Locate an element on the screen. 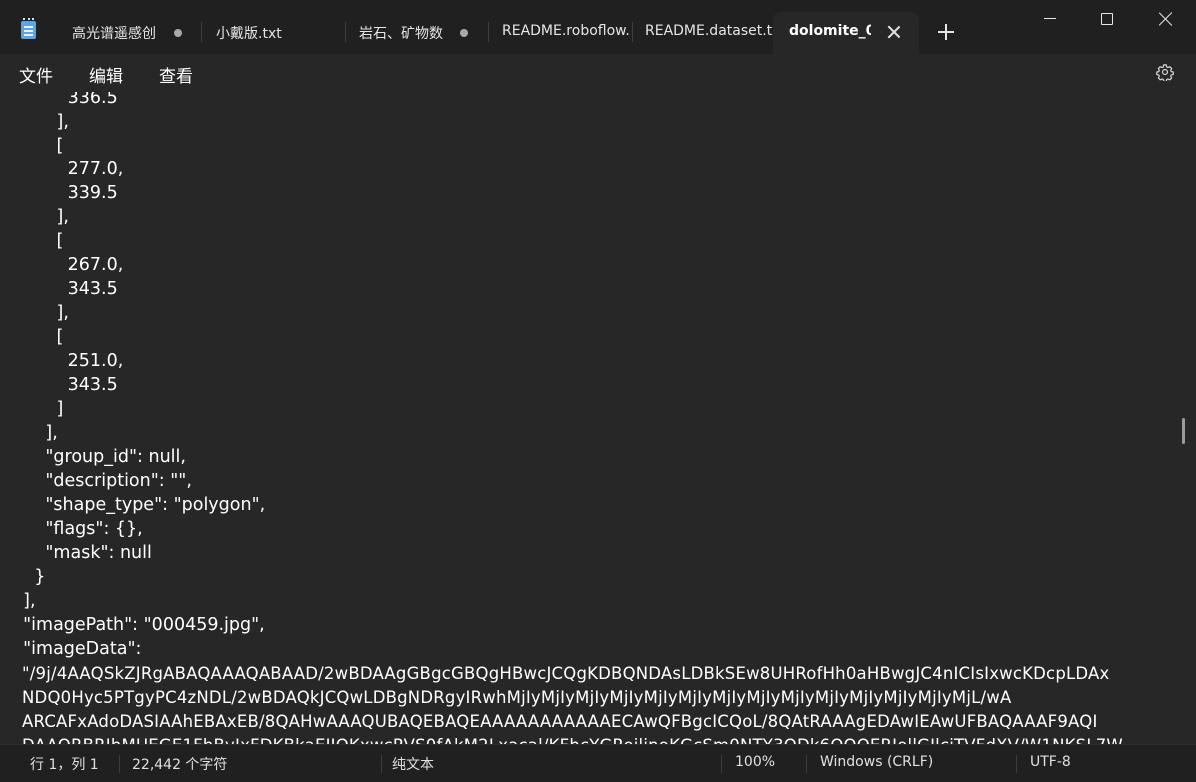 The width and height of the screenshot is (1196, 782). editor-line: "description": "", is located at coordinates (102, 481).